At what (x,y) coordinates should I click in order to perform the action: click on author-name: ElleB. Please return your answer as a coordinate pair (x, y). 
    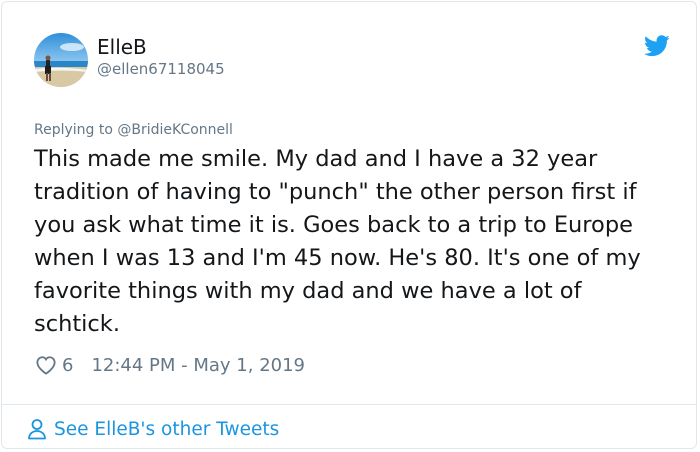
    Looking at the image, I should click on (122, 47).